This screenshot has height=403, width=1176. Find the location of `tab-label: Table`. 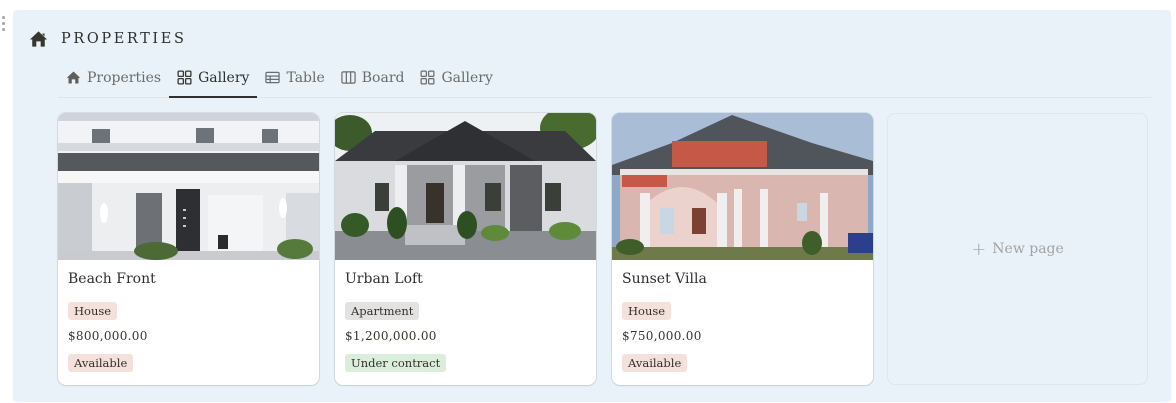

tab-label: Table is located at coordinates (305, 77).